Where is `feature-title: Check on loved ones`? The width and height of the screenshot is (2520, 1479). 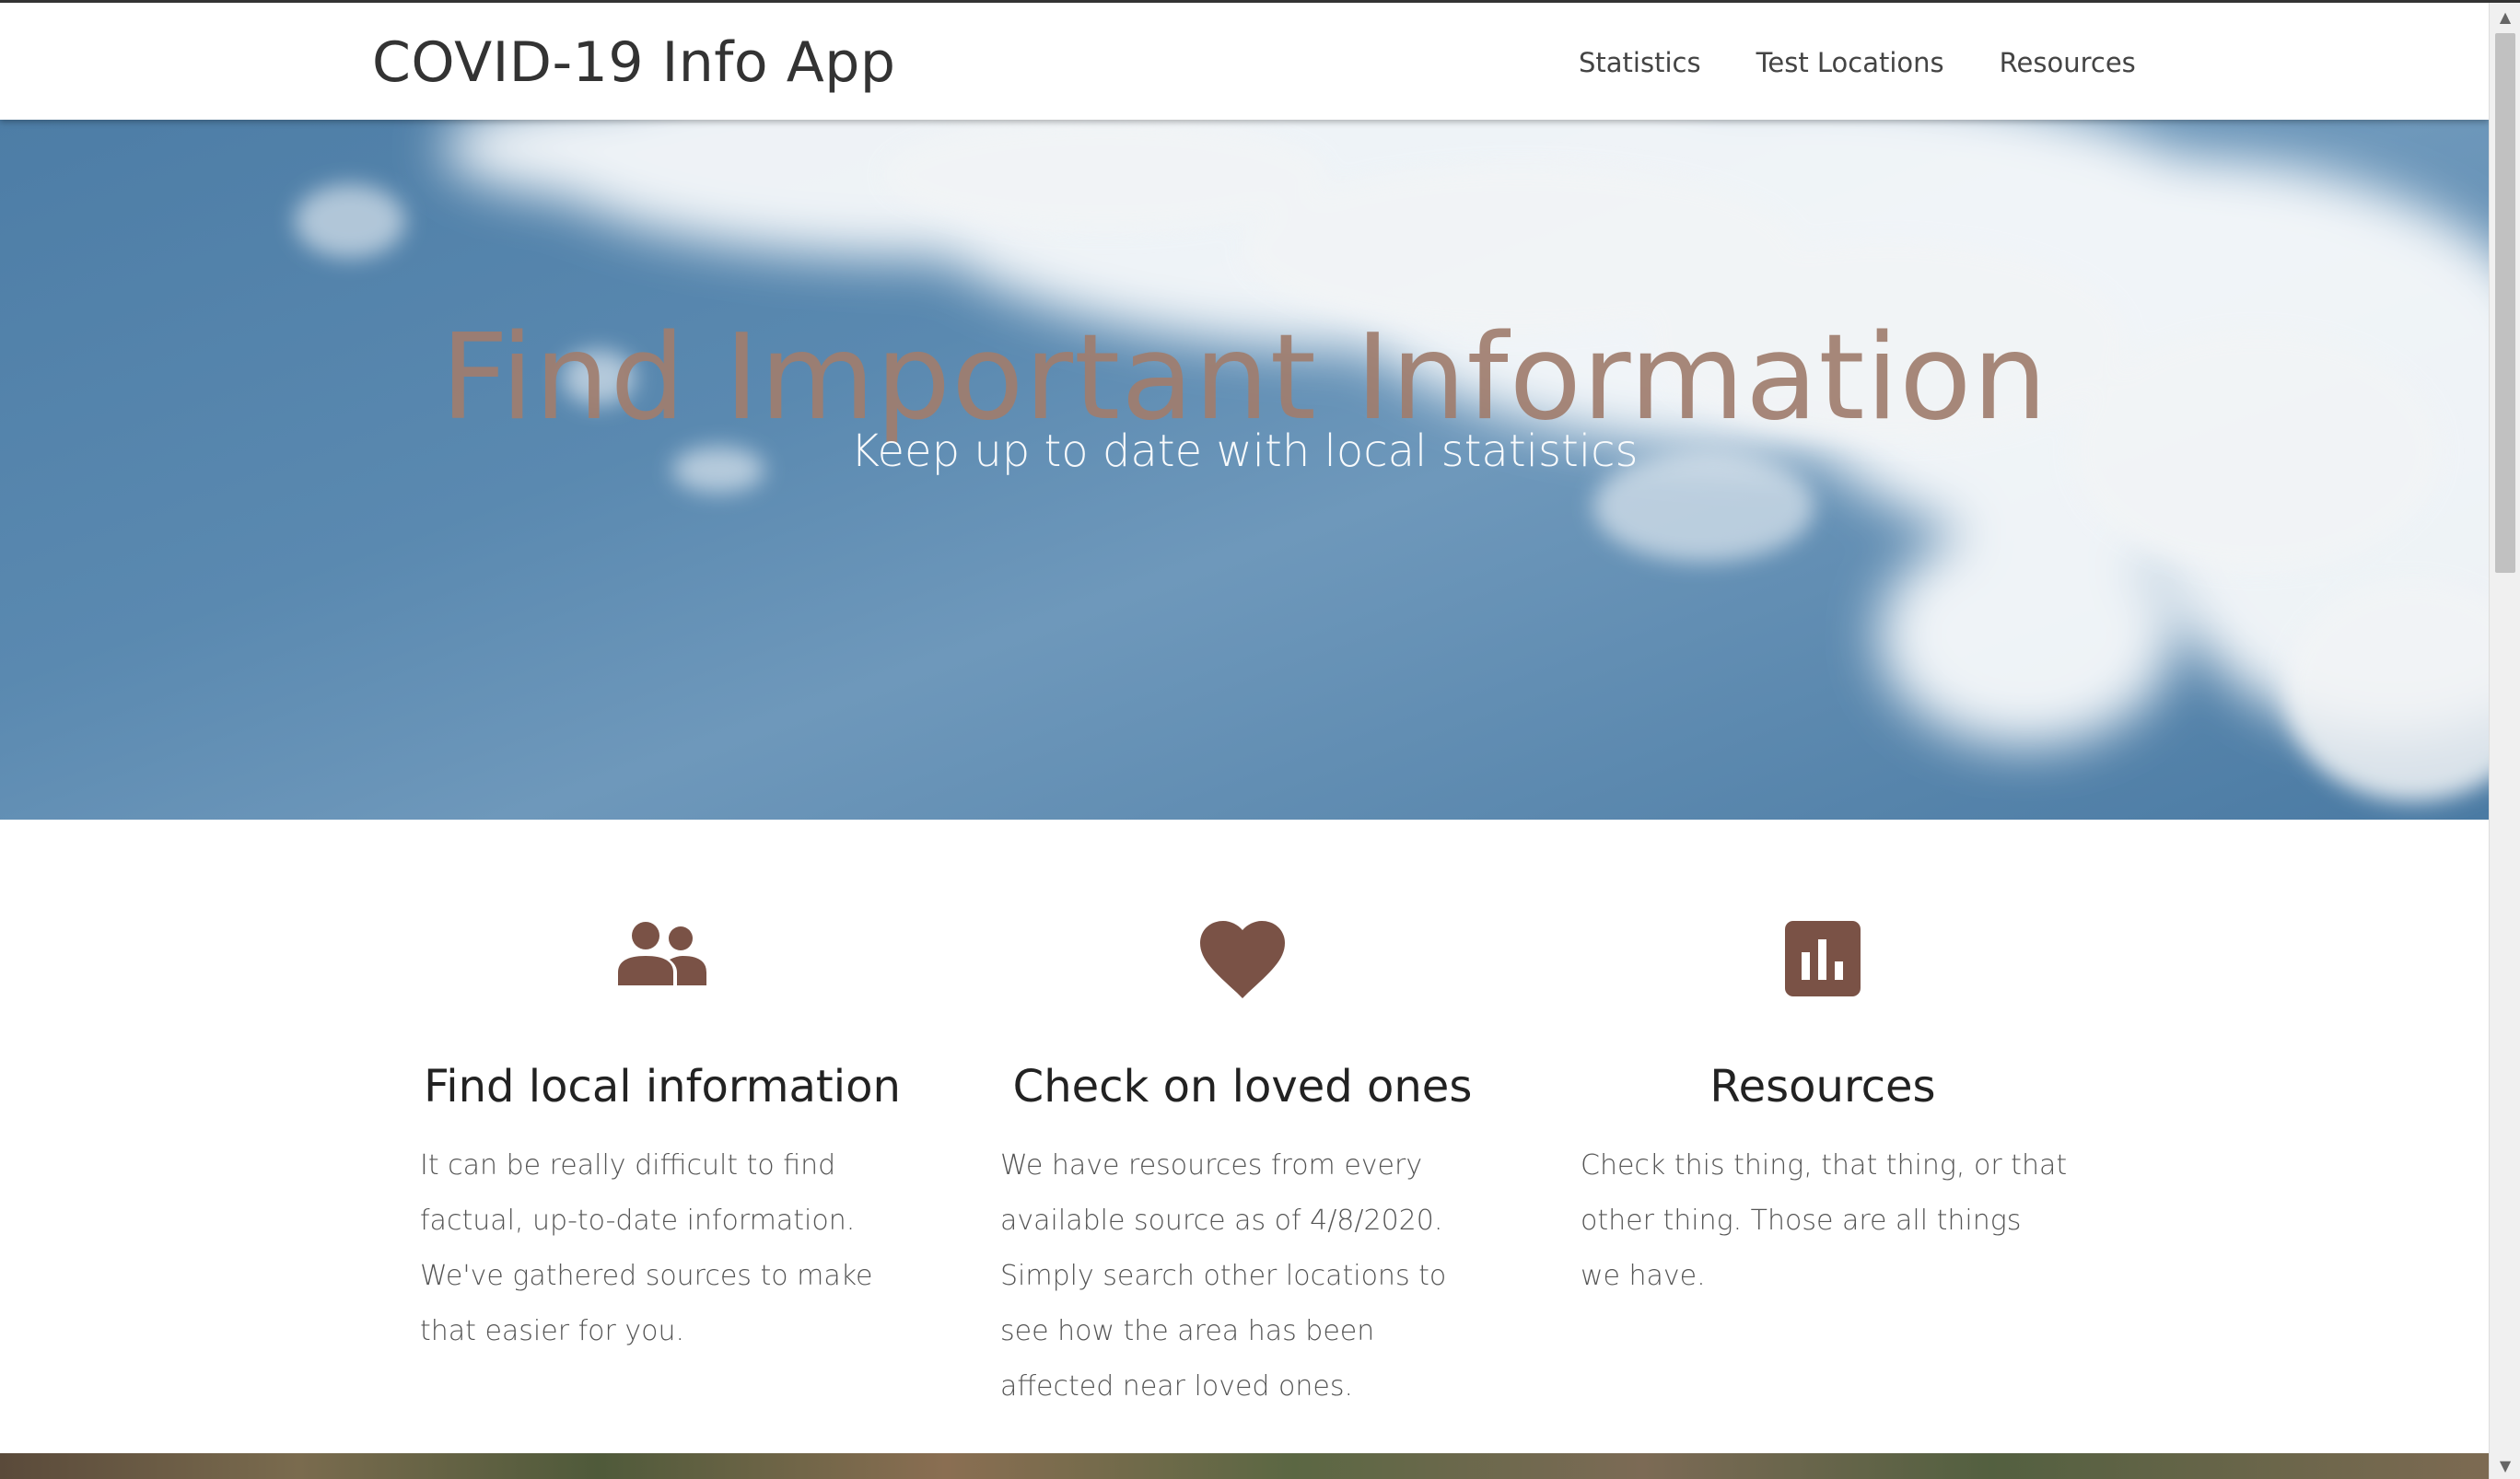 feature-title: Check on loved ones is located at coordinates (1242, 1086).